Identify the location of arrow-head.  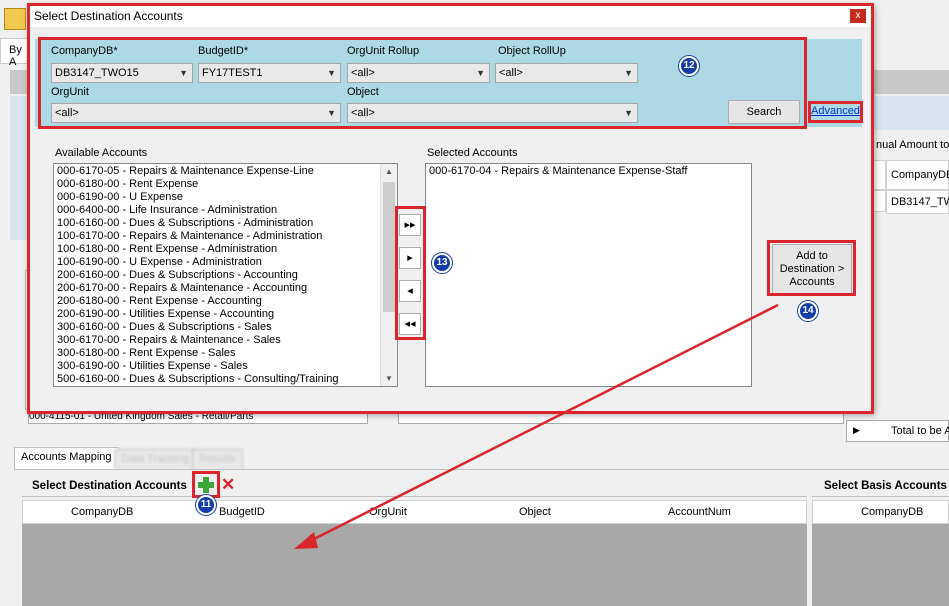
(306, 540).